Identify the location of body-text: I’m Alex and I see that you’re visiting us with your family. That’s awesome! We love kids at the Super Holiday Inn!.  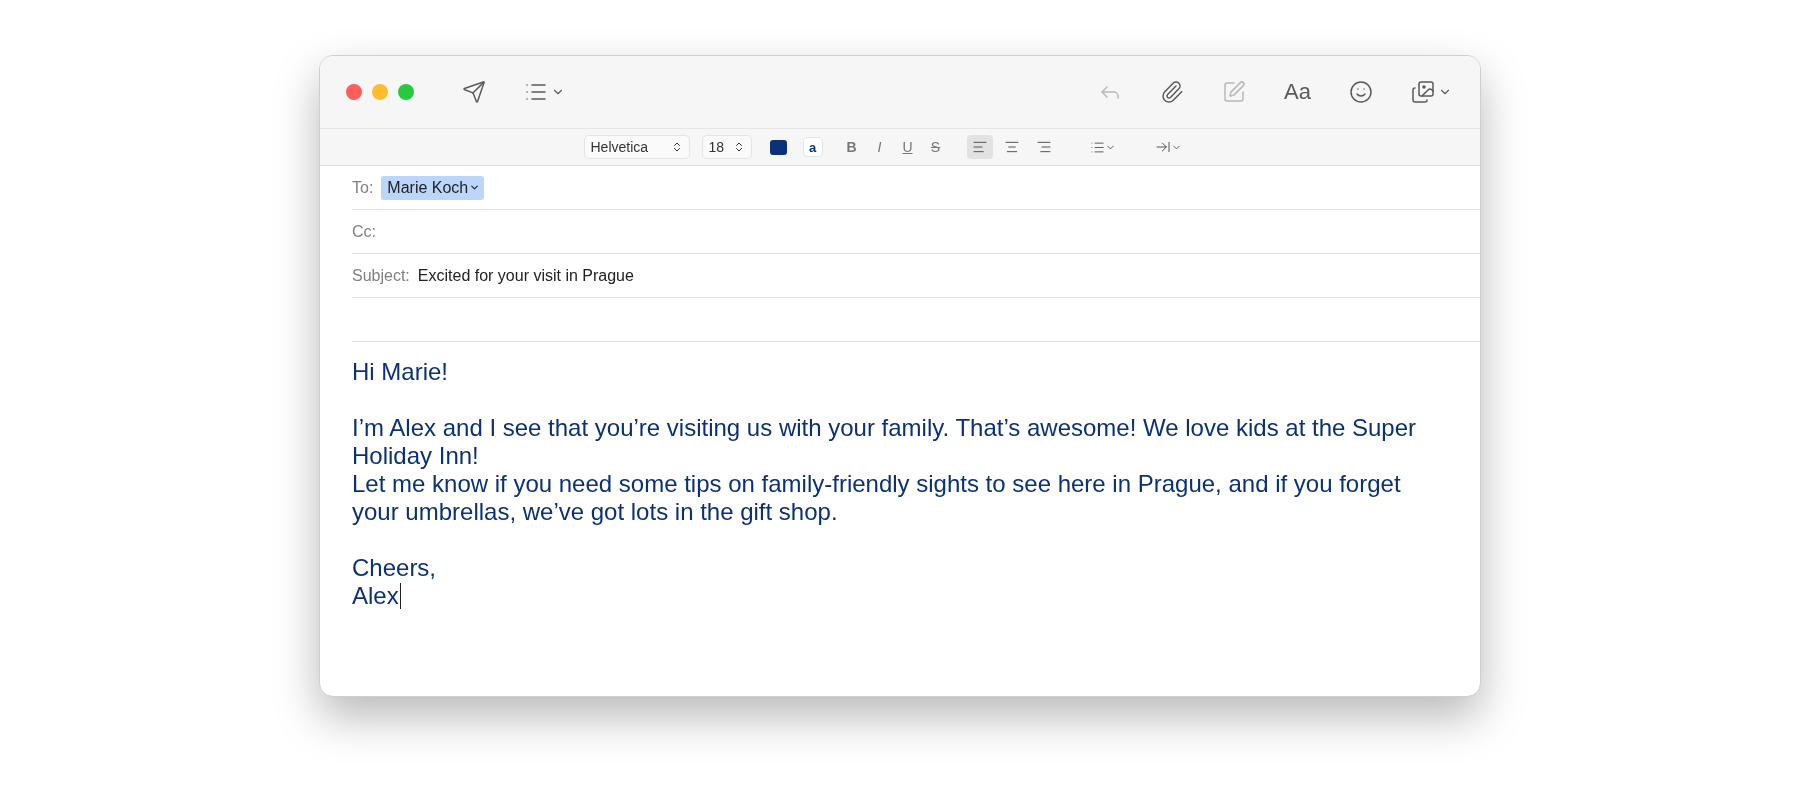
(884, 441).